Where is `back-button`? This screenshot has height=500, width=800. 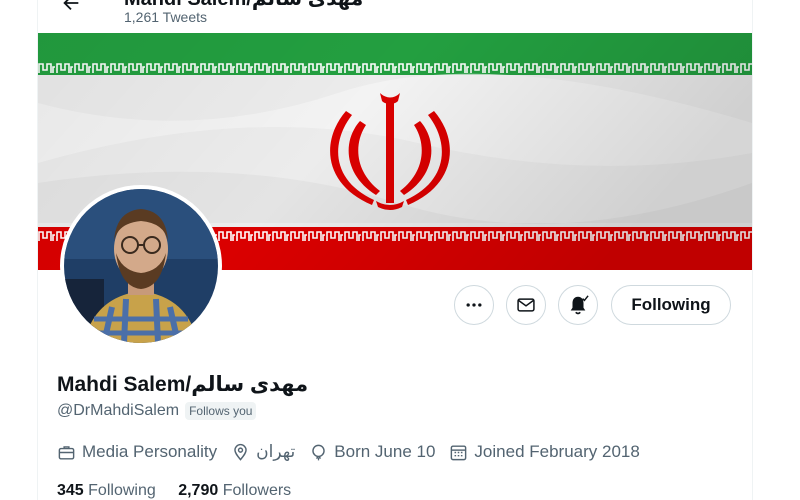
back-button is located at coordinates (71, 9).